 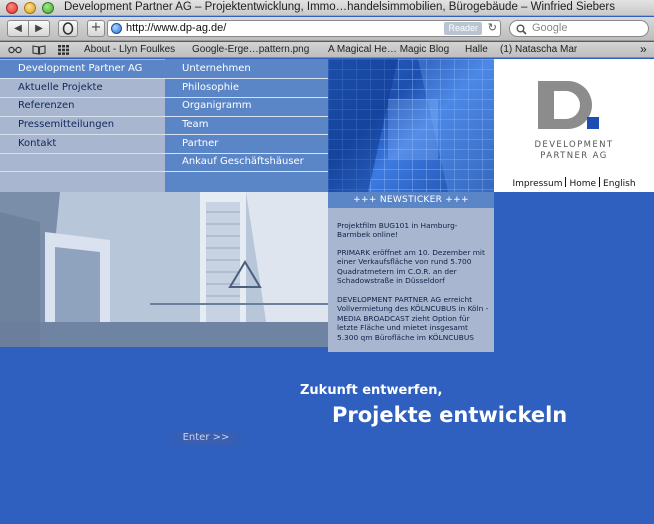 I want to click on bookmark-item: About - Llyn Foulkes, so click(x=129, y=49).